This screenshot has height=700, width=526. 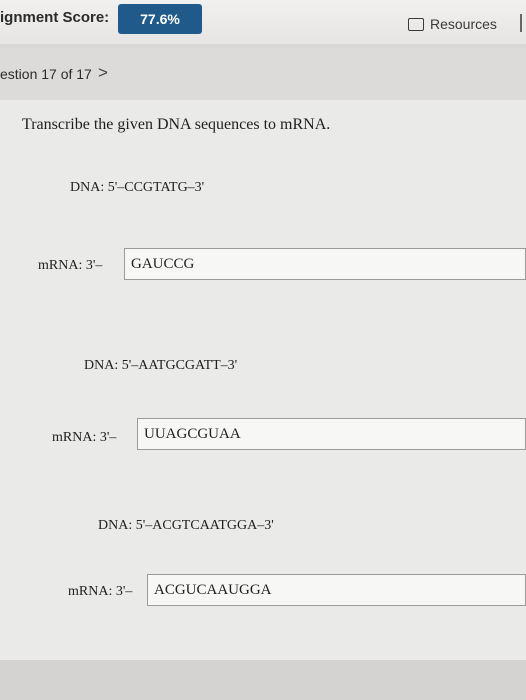 What do you see at coordinates (103, 73) in the screenshot?
I see `next-question-button: >` at bounding box center [103, 73].